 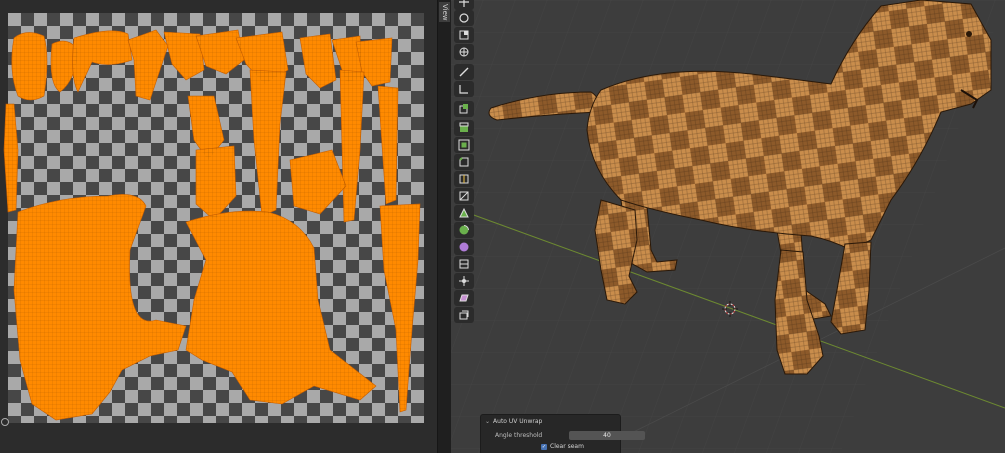 What do you see at coordinates (464, 213) in the screenshot?
I see `poly-build-icon` at bounding box center [464, 213].